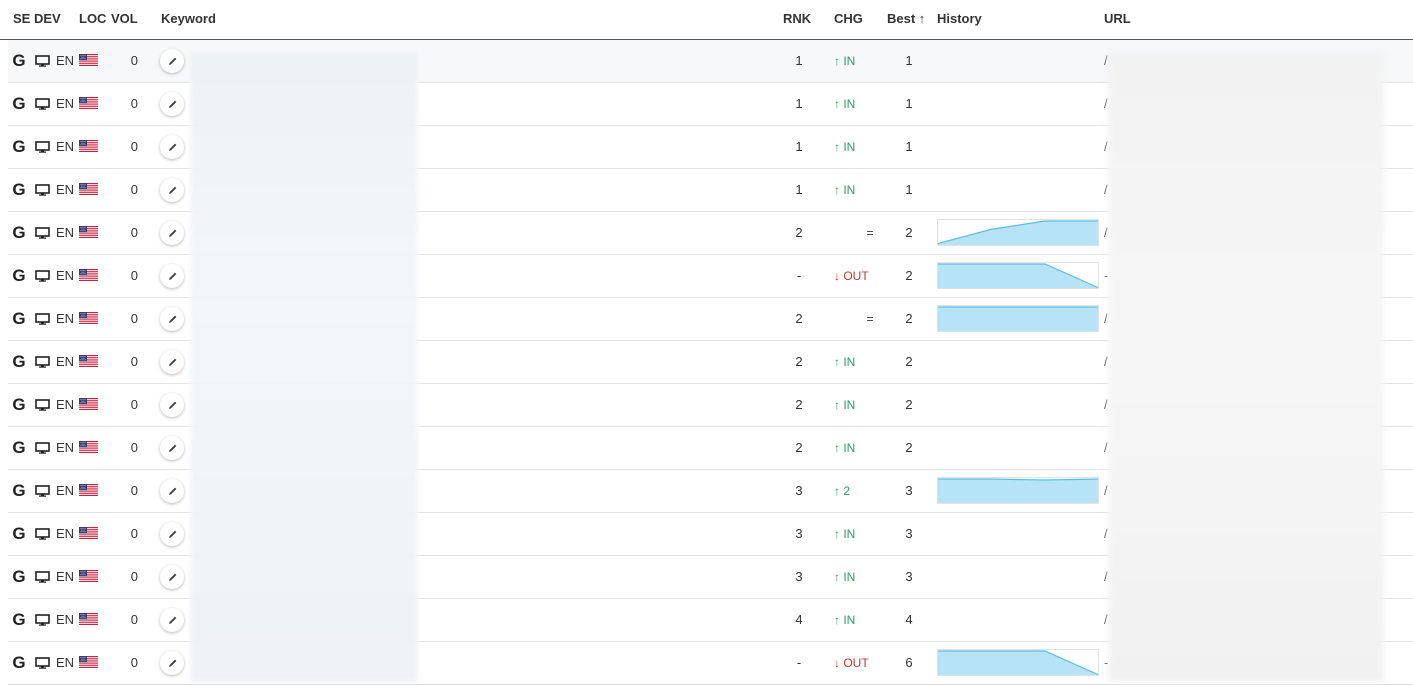 Image resolution: width=1413 pixels, height=685 pixels. Describe the element at coordinates (47, 18) in the screenshot. I see `column-header-dev: DEV` at that location.